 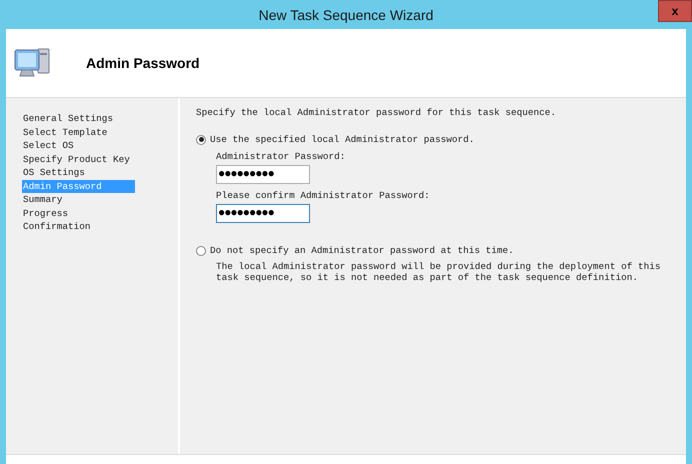 What do you see at coordinates (78, 173) in the screenshot?
I see `wizard-step: OS Settings` at bounding box center [78, 173].